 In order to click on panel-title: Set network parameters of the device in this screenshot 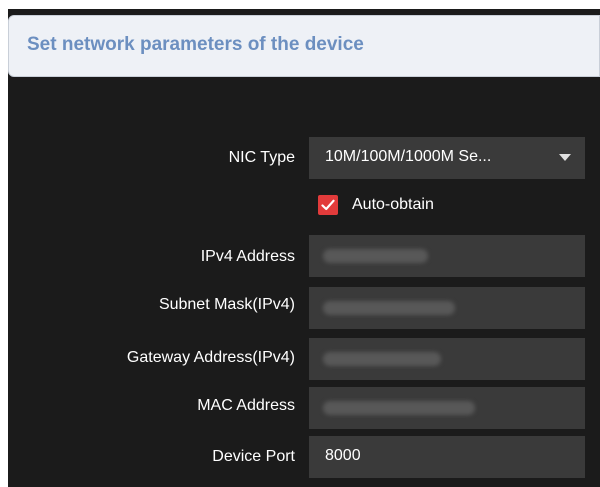, I will do `click(195, 44)`.